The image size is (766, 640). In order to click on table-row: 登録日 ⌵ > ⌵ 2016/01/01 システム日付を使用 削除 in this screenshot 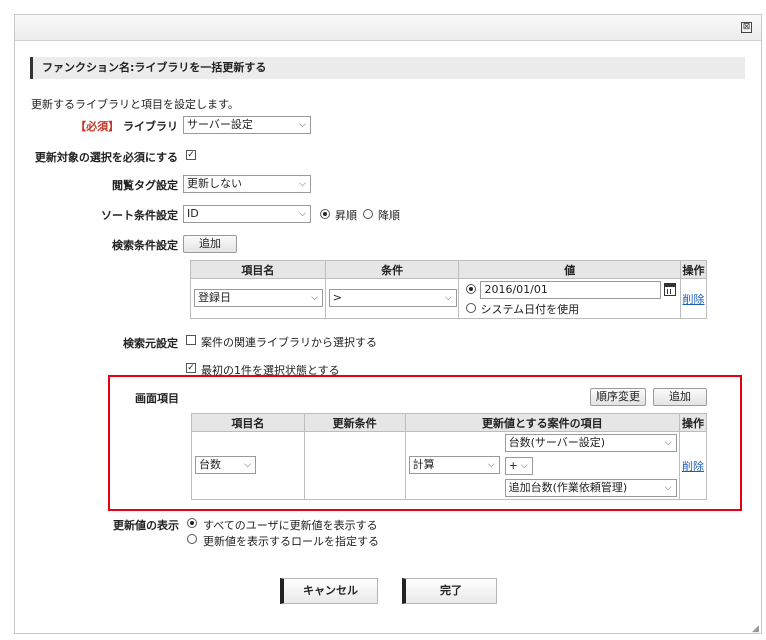, I will do `click(448, 298)`.